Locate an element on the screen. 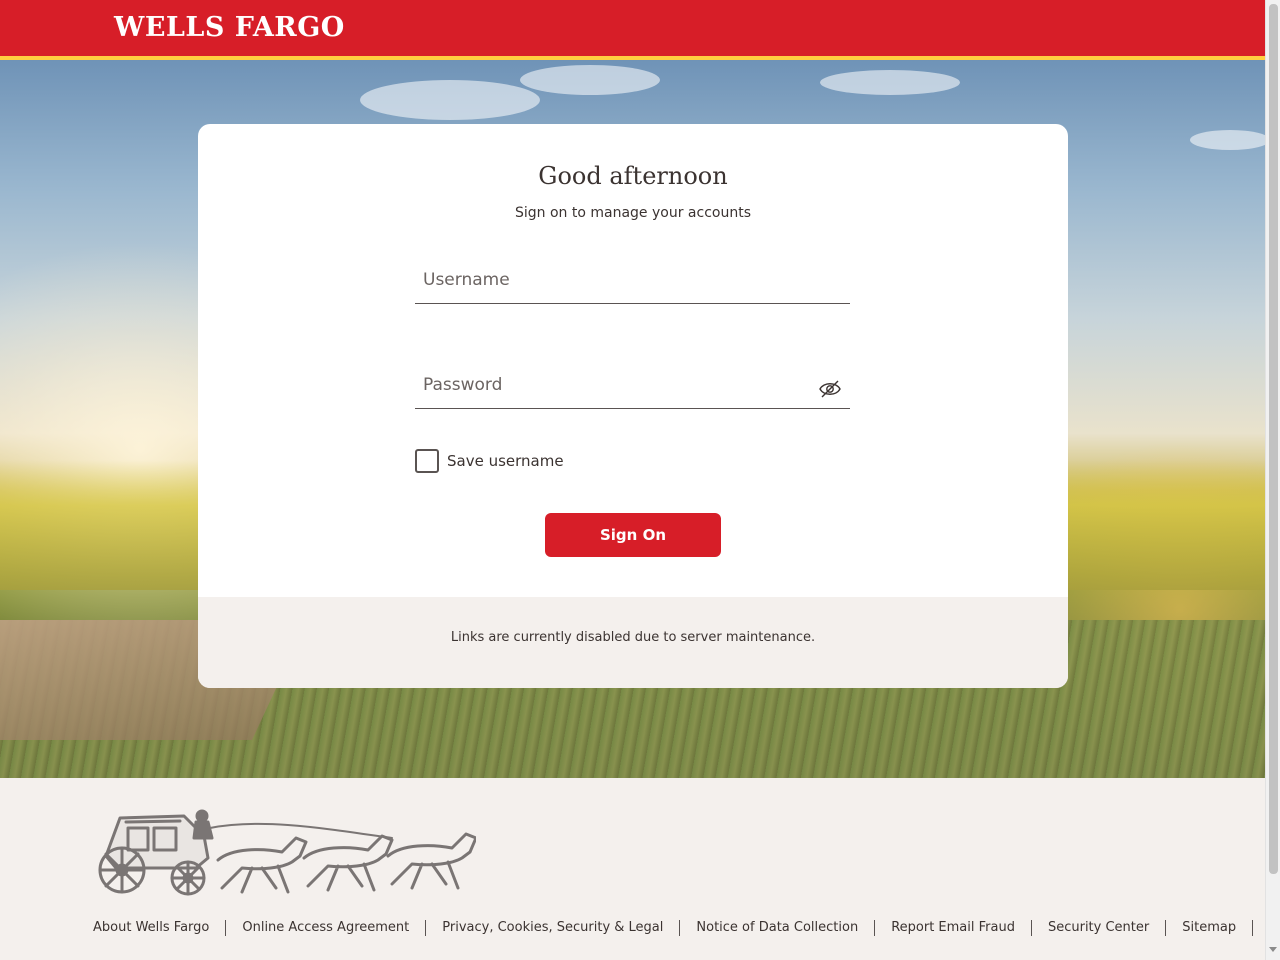 The width and height of the screenshot is (1280, 960). footer-link-notice-of-data-collection: Notice of Data Collection is located at coordinates (778, 928).